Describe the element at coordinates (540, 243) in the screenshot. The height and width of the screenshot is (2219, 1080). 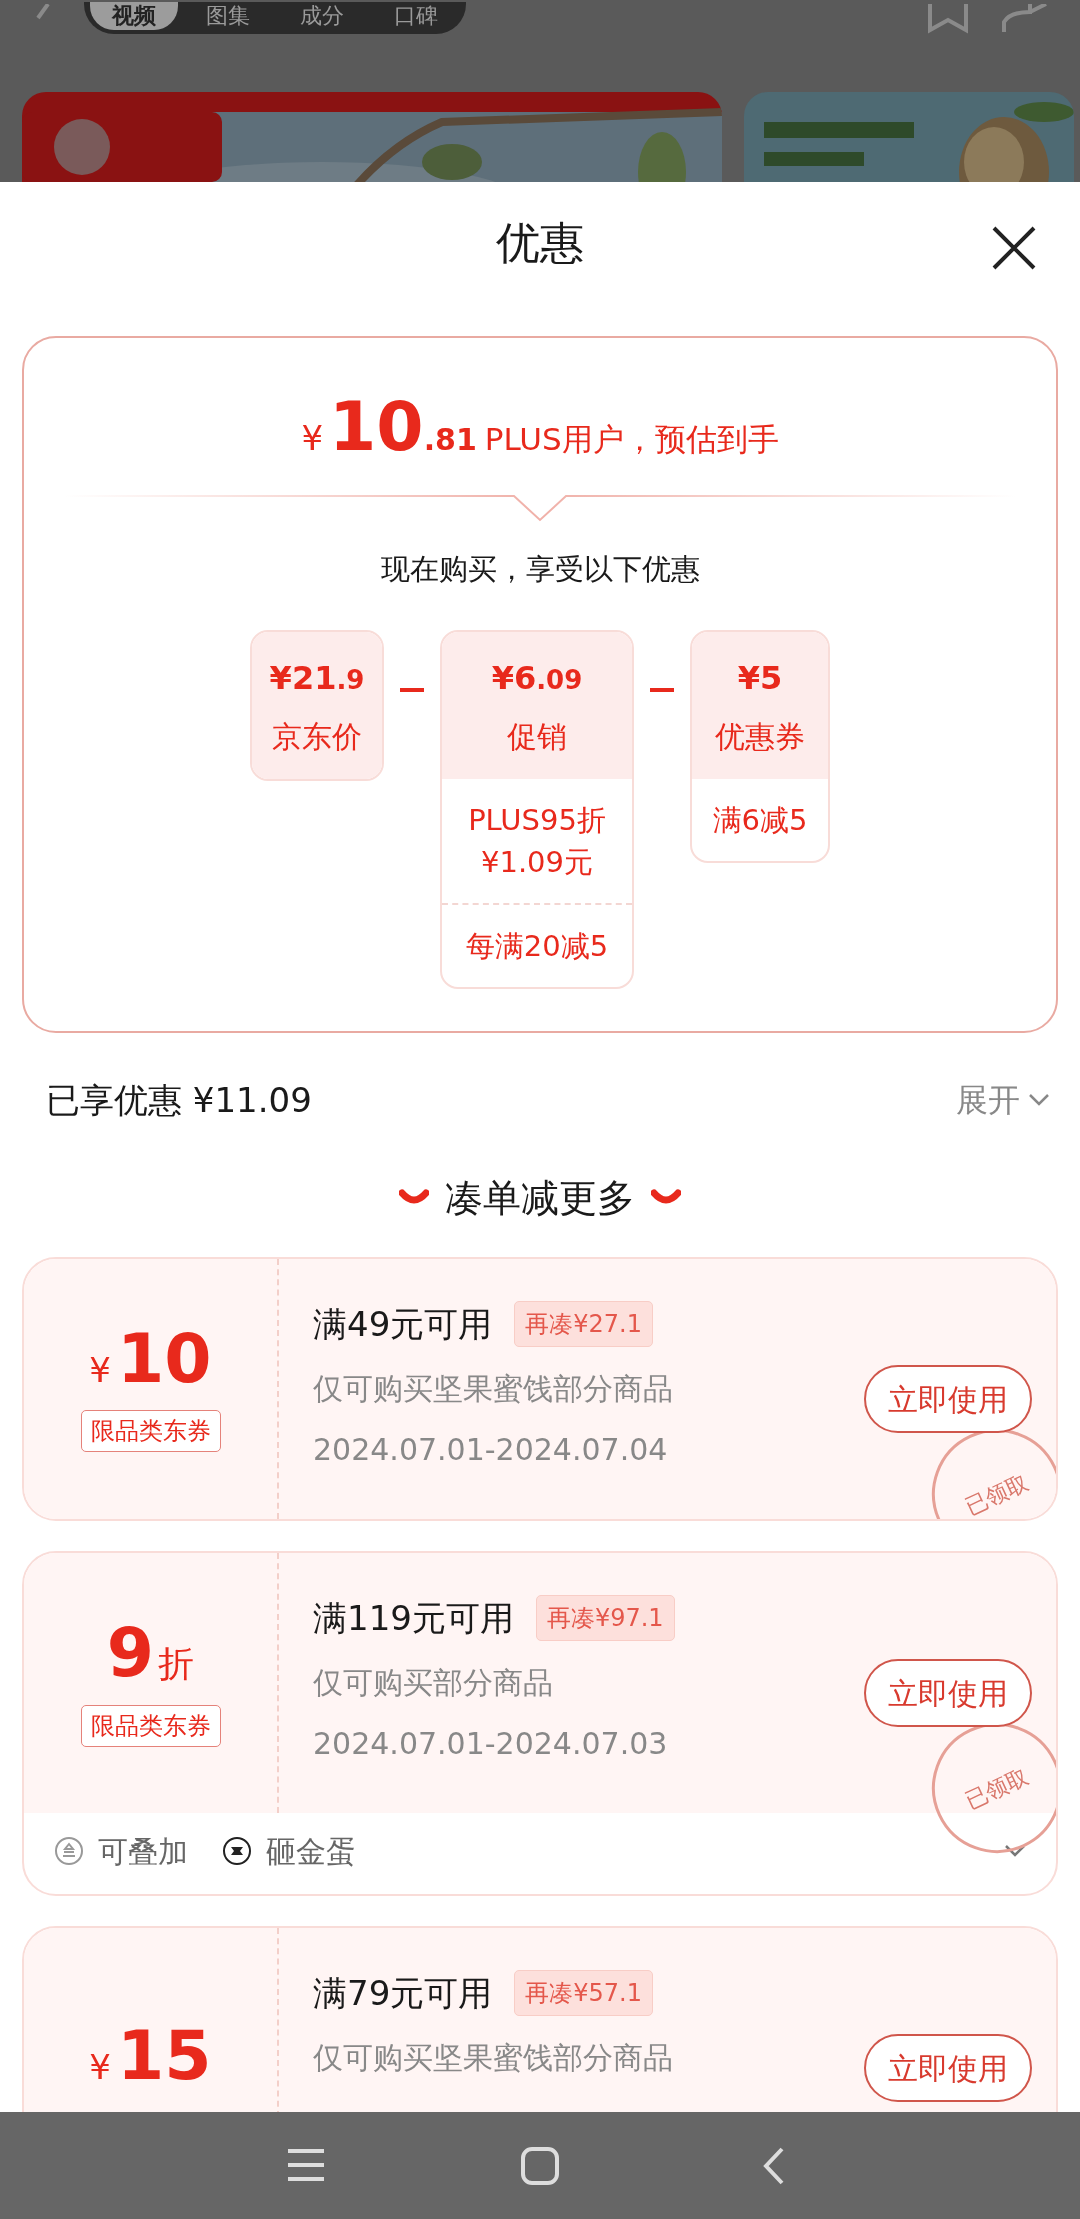
I see `sheet-title: 优惠` at that location.